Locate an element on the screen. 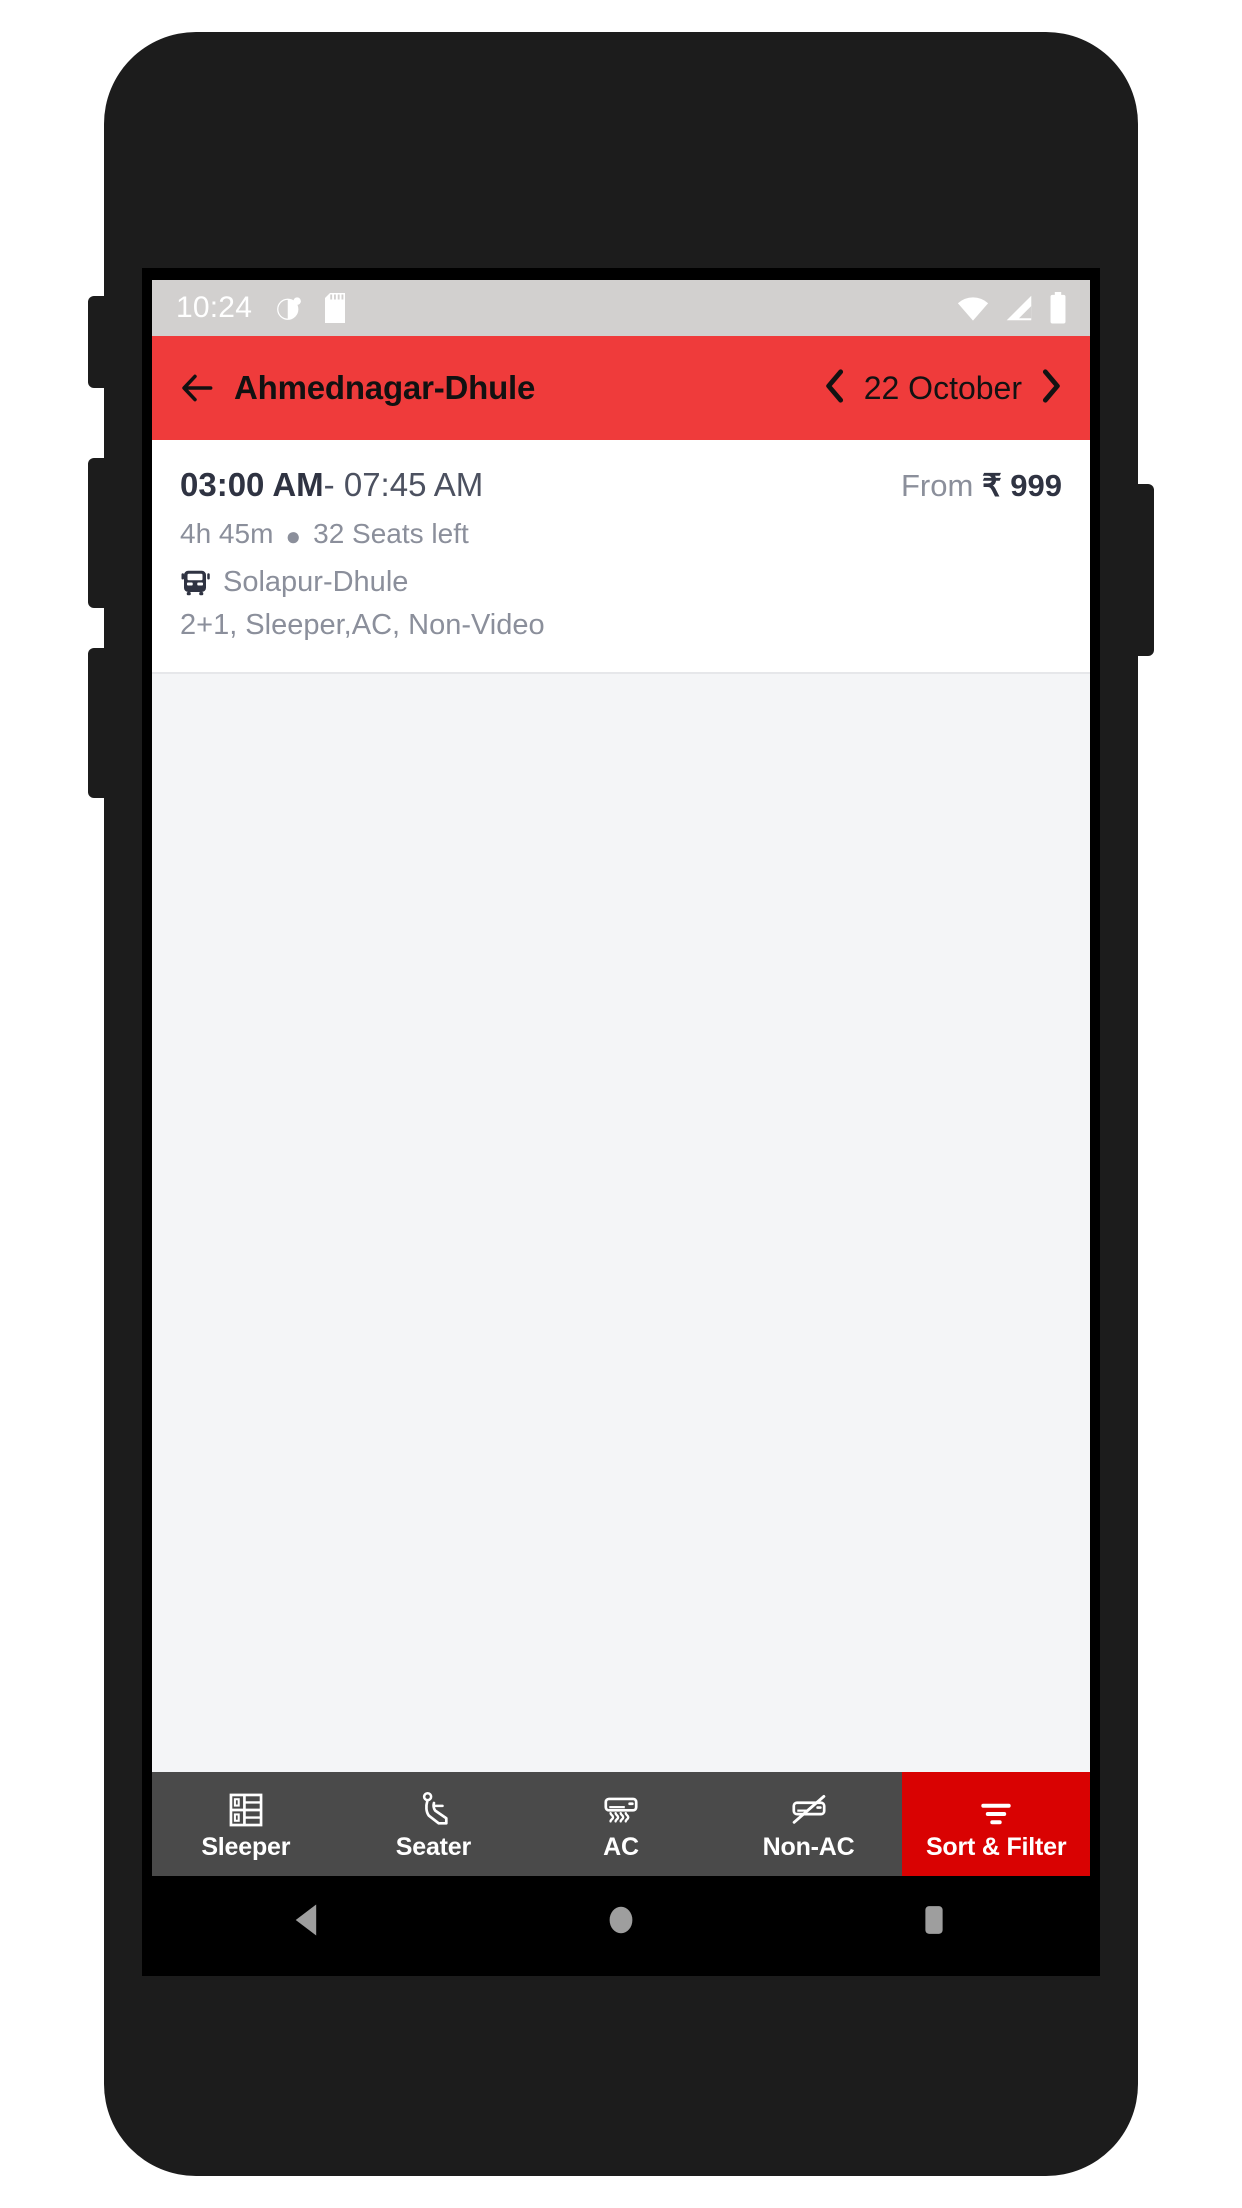  filter-item-non-ac: Non-AC is located at coordinates (809, 1824).